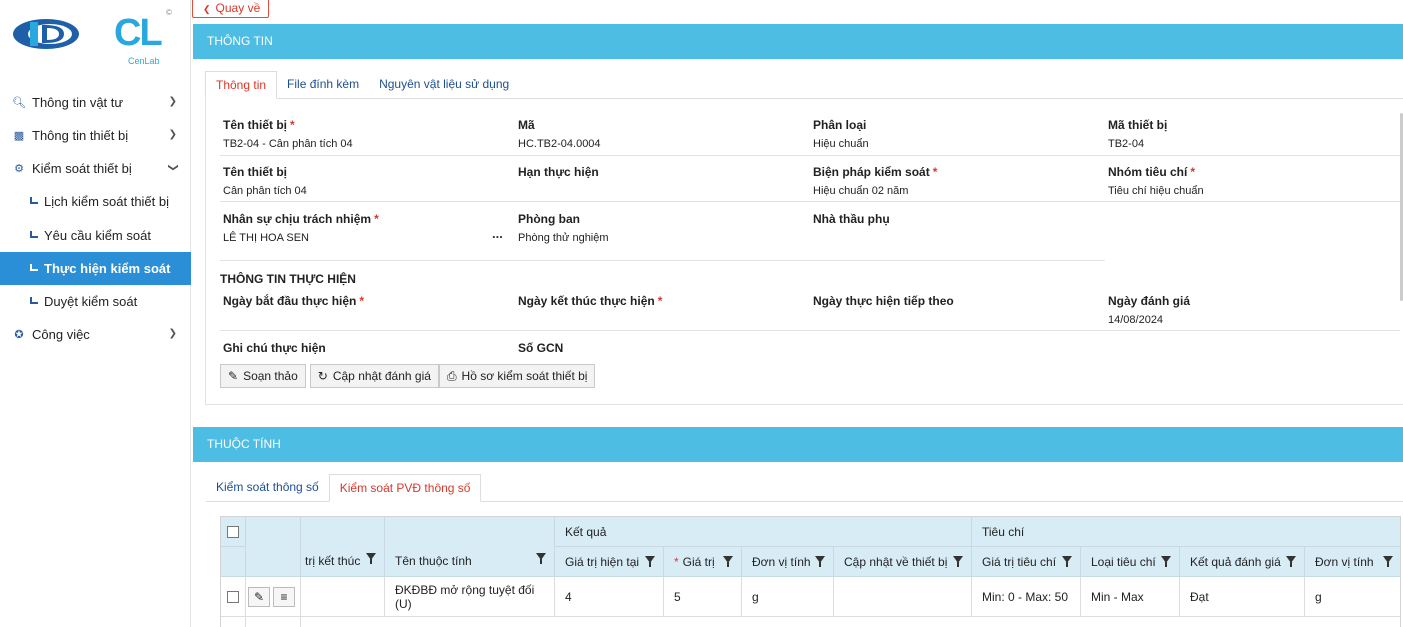 This screenshot has height=627, width=1403. I want to click on back-button-label: Quay về, so click(238, 8).